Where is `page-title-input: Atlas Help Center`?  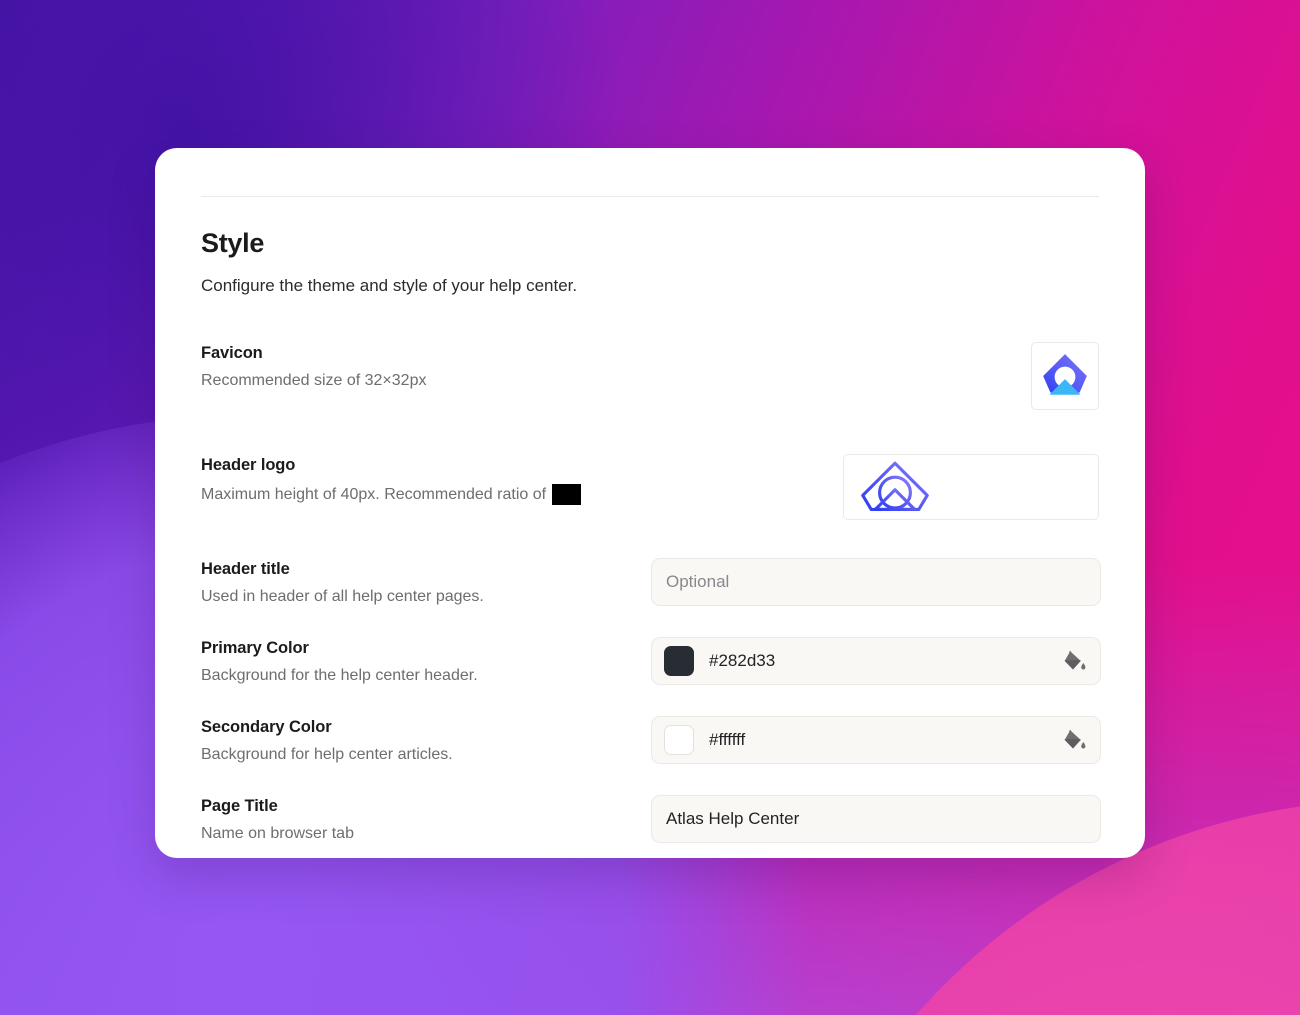
page-title-input: Atlas Help Center is located at coordinates (876, 819).